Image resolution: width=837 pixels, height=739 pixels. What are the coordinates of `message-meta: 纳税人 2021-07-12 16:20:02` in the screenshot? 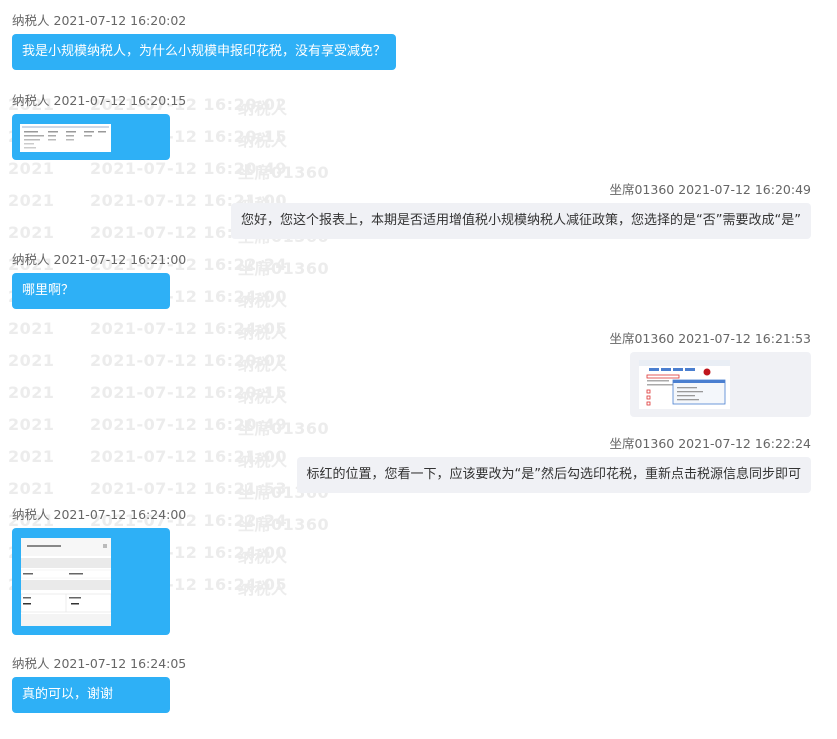 It's located at (204, 21).